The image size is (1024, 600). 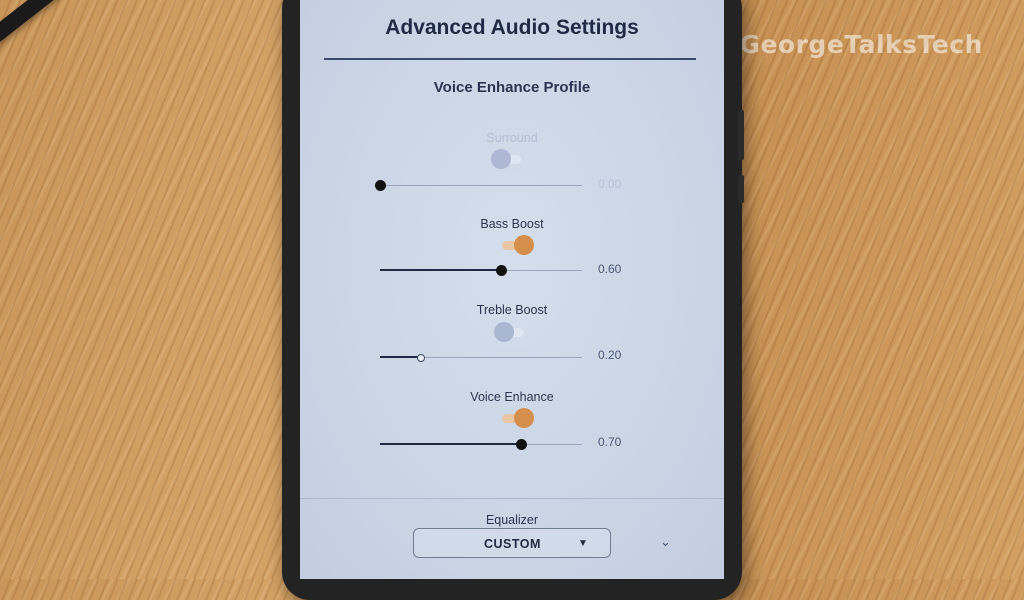 What do you see at coordinates (665, 542) in the screenshot?
I see `chevron-down-icon: ⌄` at bounding box center [665, 542].